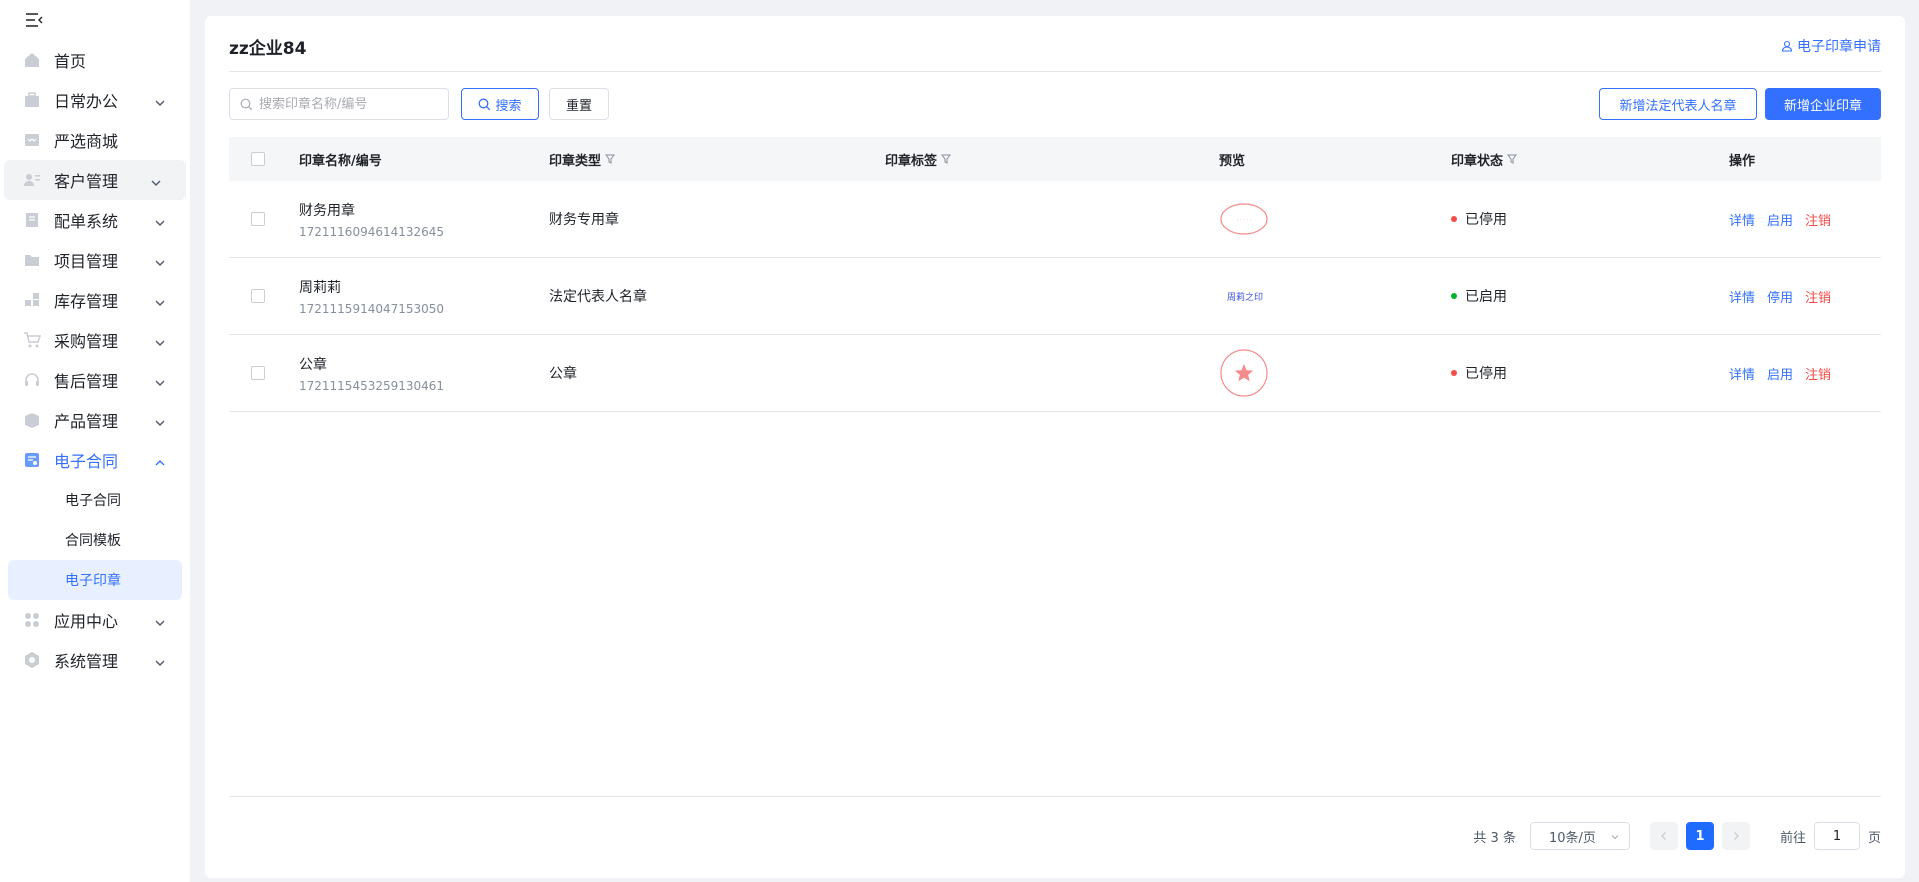 This screenshot has width=1919, height=882. What do you see at coordinates (95, 220) in the screenshot?
I see `sidebar-item-order: 配单系统` at bounding box center [95, 220].